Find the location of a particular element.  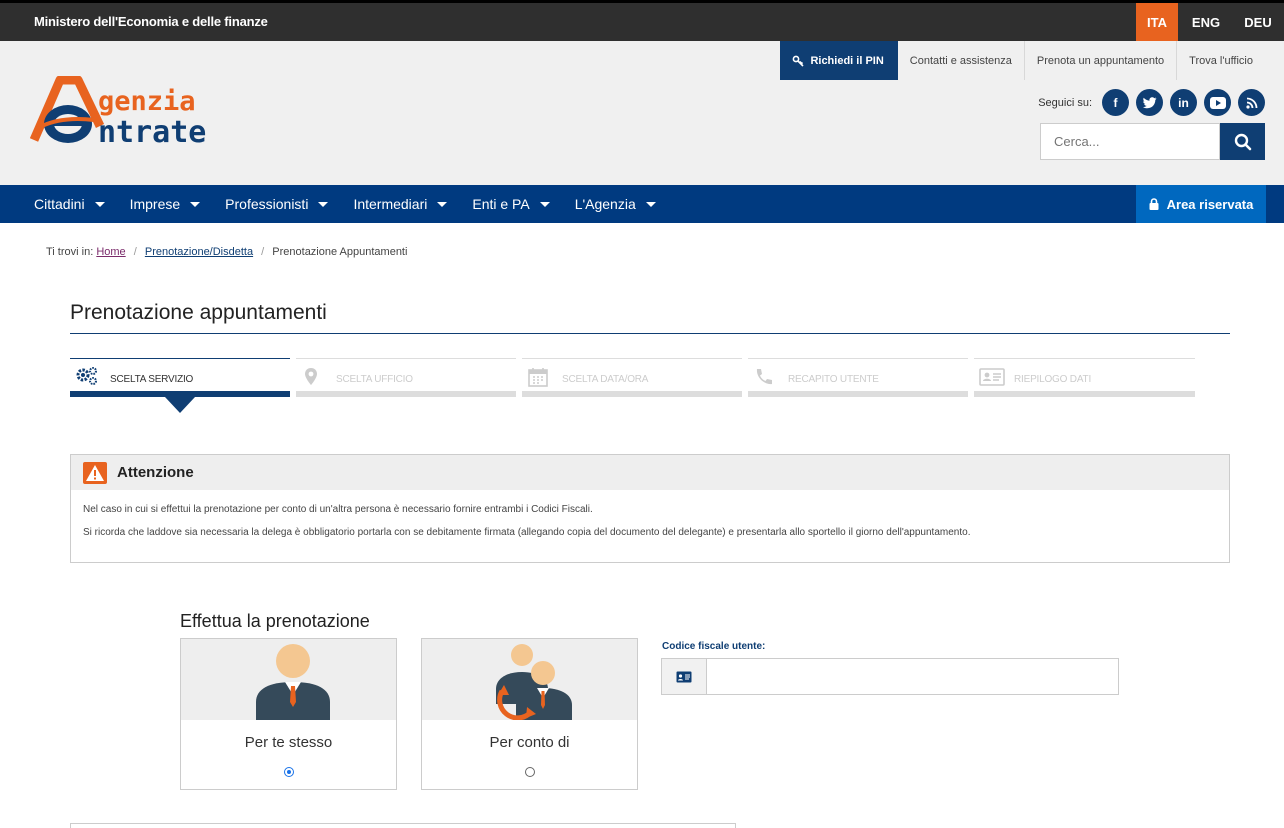

nav-imprese: Imprese is located at coordinates (165, 204).